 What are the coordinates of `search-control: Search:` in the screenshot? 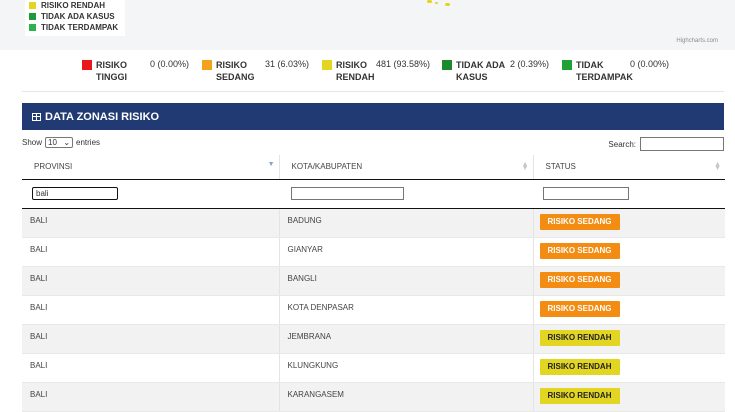 It's located at (666, 144).